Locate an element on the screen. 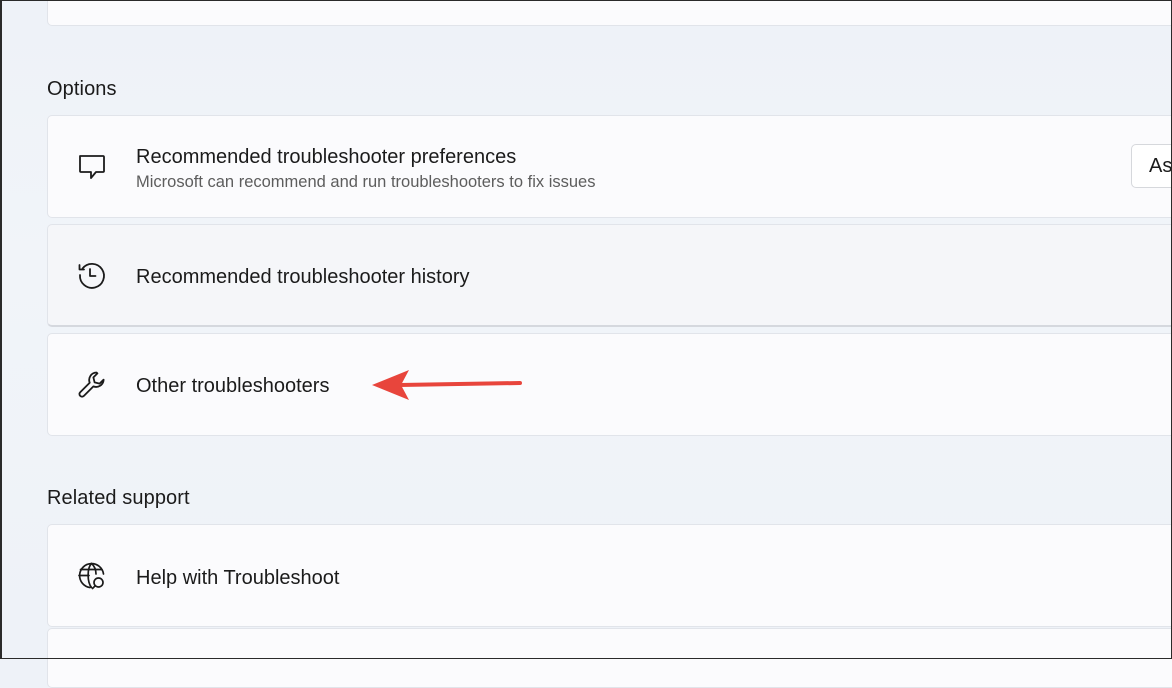 This screenshot has height=688, width=1172. options-section-title: Options is located at coordinates (82, 89).